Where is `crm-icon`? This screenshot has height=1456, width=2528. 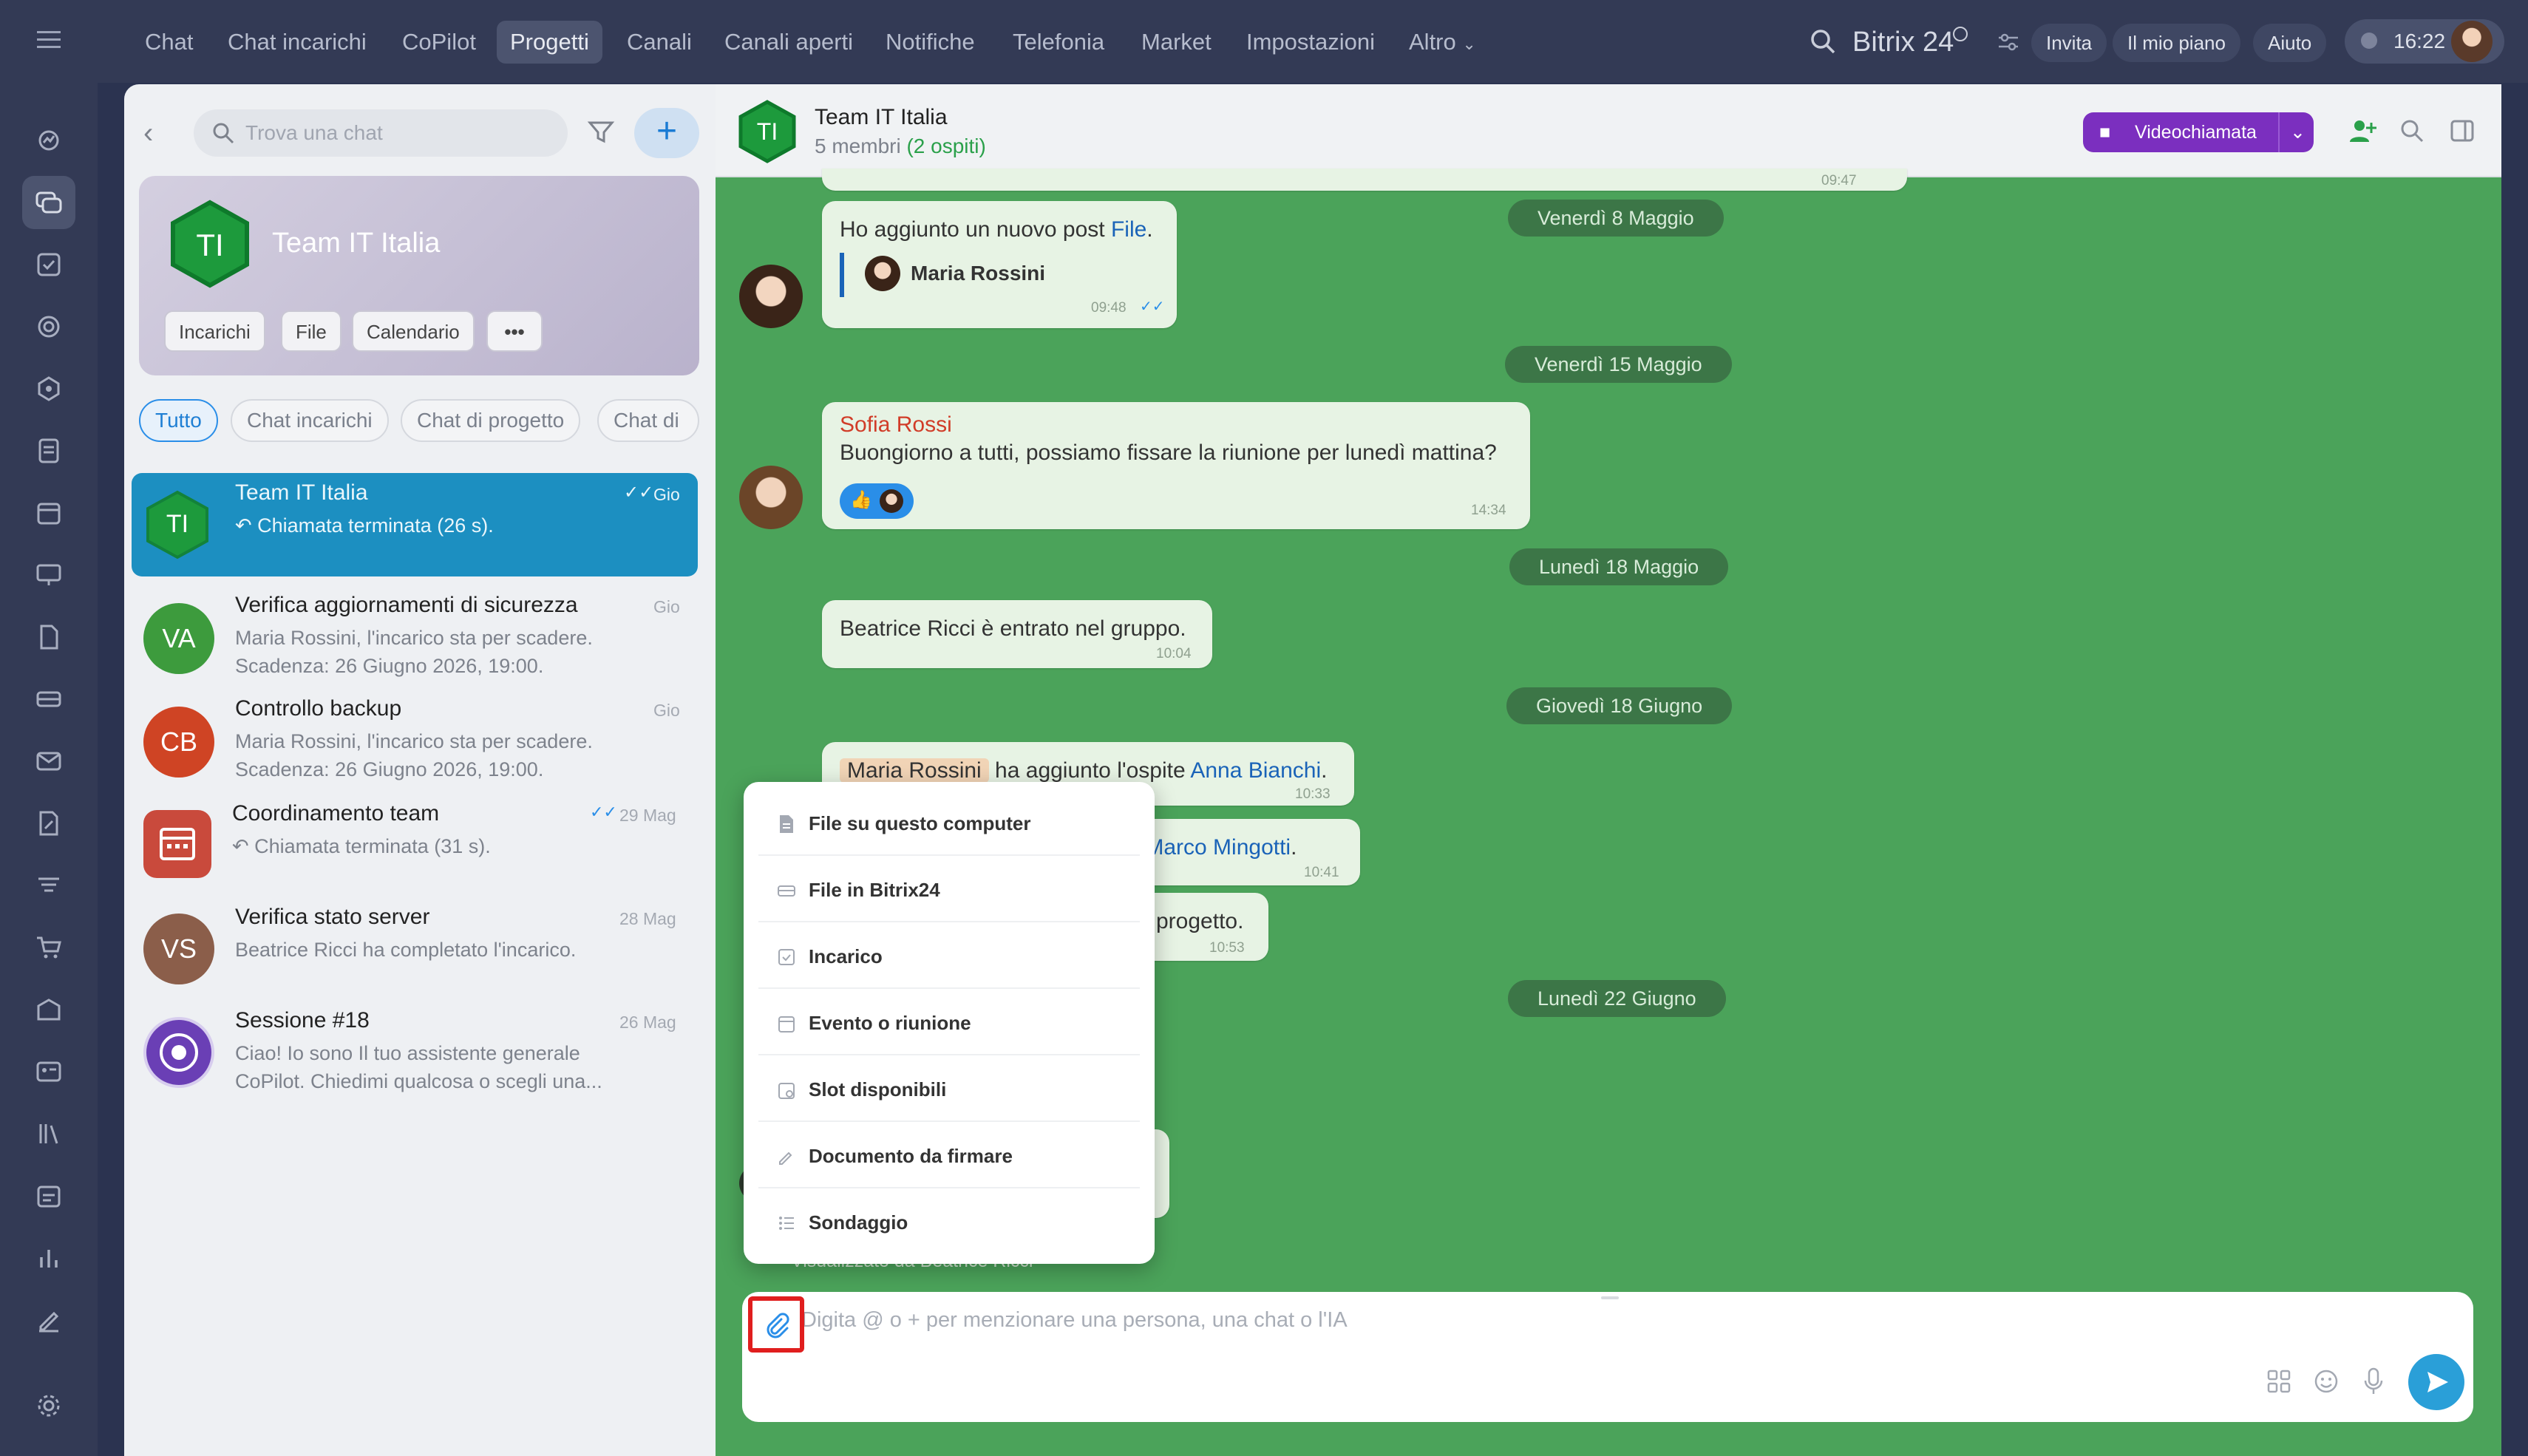 crm-icon is located at coordinates (49, 326).